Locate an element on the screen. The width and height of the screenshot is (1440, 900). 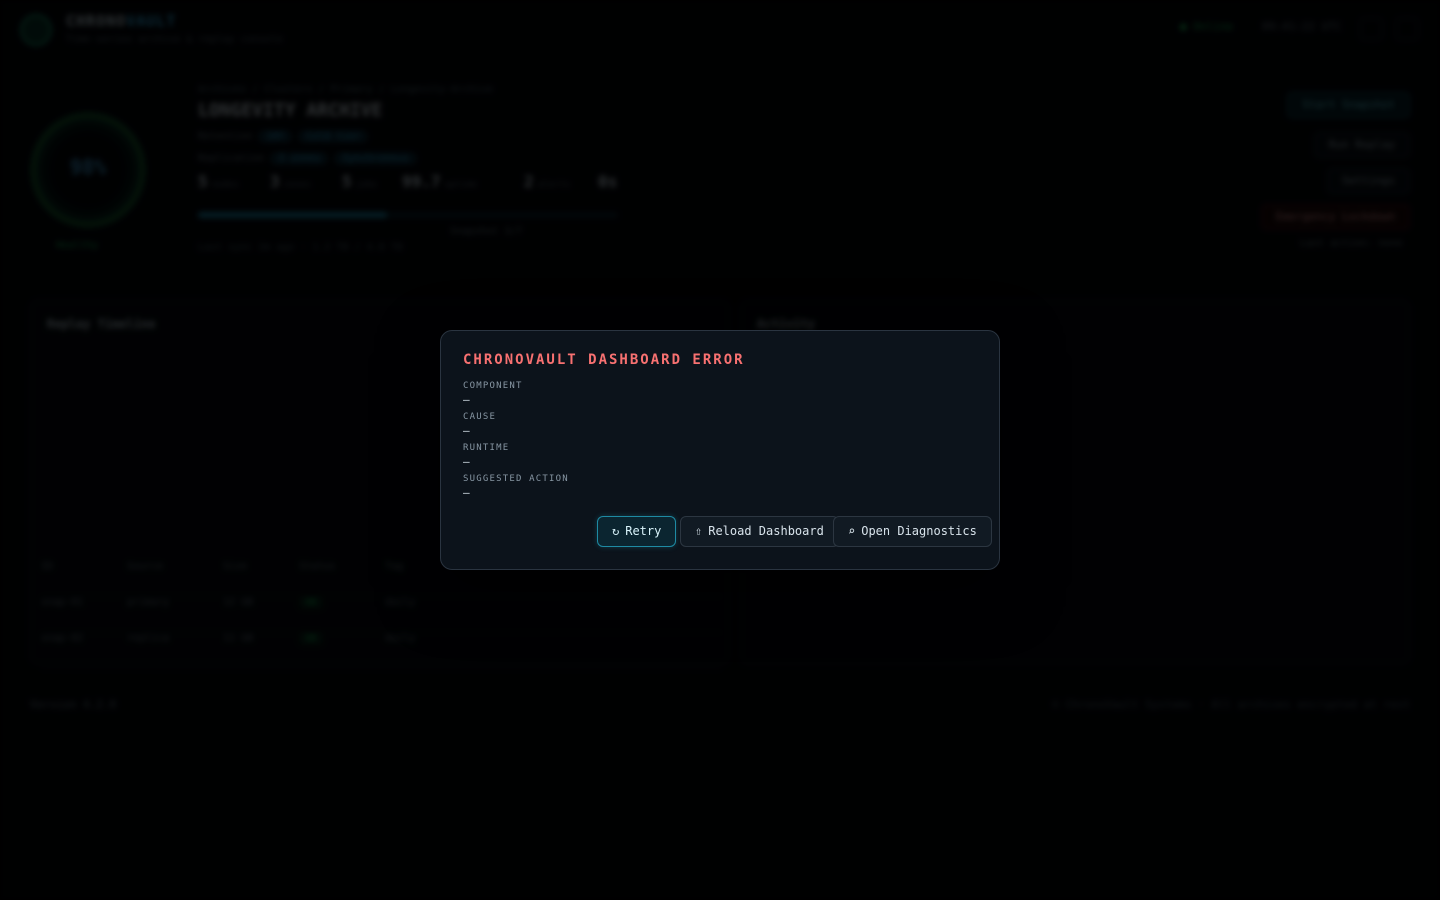
open-diagnostics-button: ⌕ Open Diagnostics is located at coordinates (912, 531).